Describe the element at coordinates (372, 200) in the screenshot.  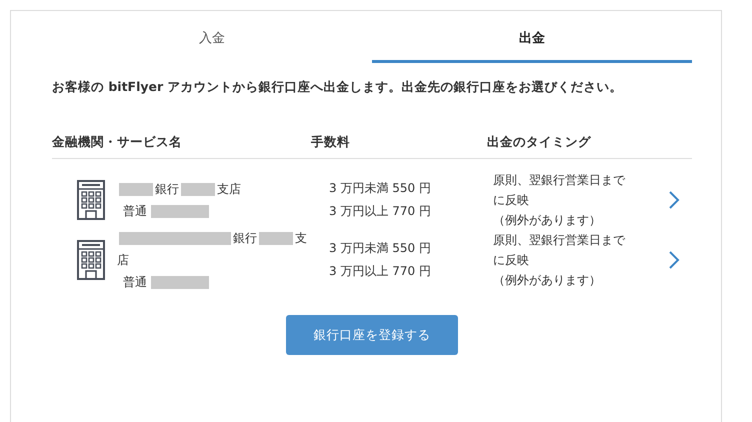
I see `bank-account-row: 銀行 支店 普通 3 万円未満 550 円 3 万円以上 770 円 原則、翌銀行営業日までに反映 （例外があります）` at that location.